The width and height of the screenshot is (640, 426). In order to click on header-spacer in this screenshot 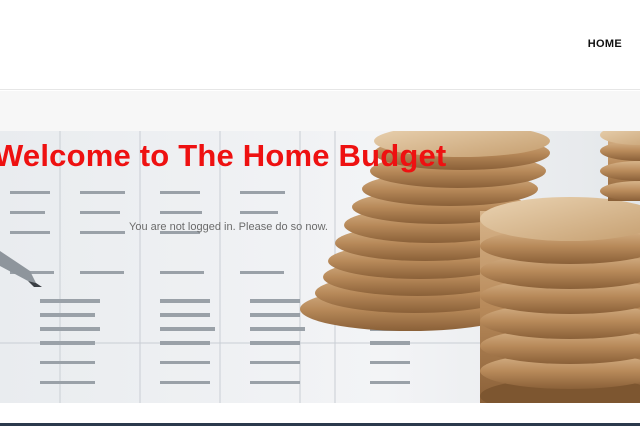, I will do `click(320, 111)`.